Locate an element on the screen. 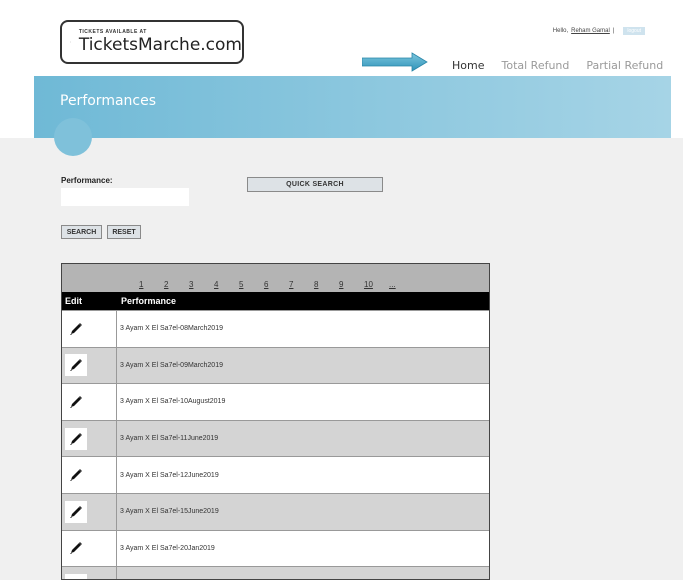 The width and height of the screenshot is (683, 580). banner-decoration is located at coordinates (73, 137).